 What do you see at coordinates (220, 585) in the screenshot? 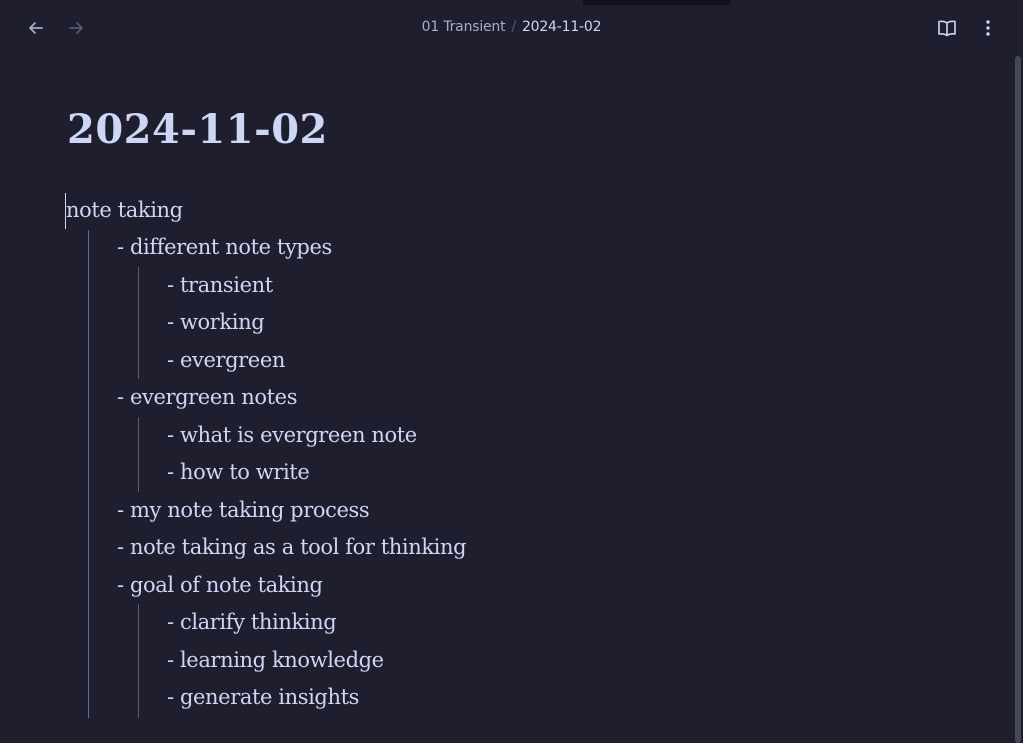
I see `list-item: - goal of note taking` at bounding box center [220, 585].